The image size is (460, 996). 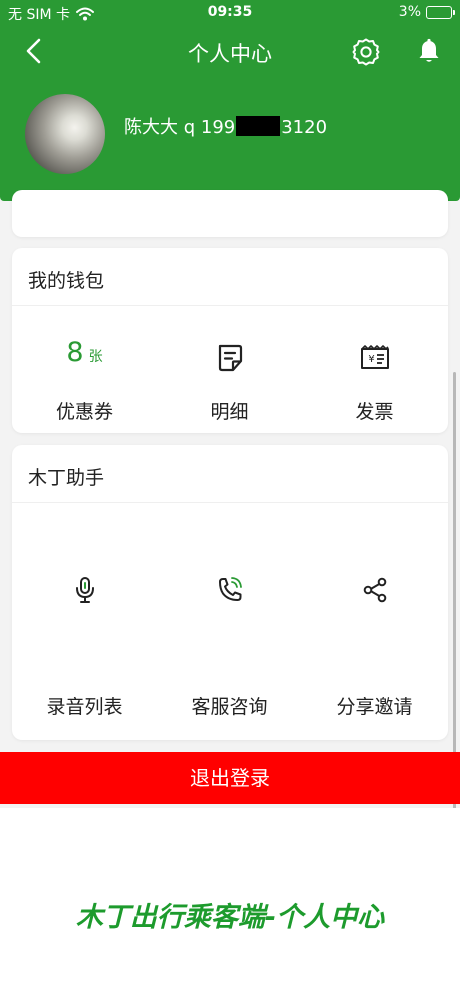 What do you see at coordinates (454, 590) in the screenshot?
I see `scrollbar` at bounding box center [454, 590].